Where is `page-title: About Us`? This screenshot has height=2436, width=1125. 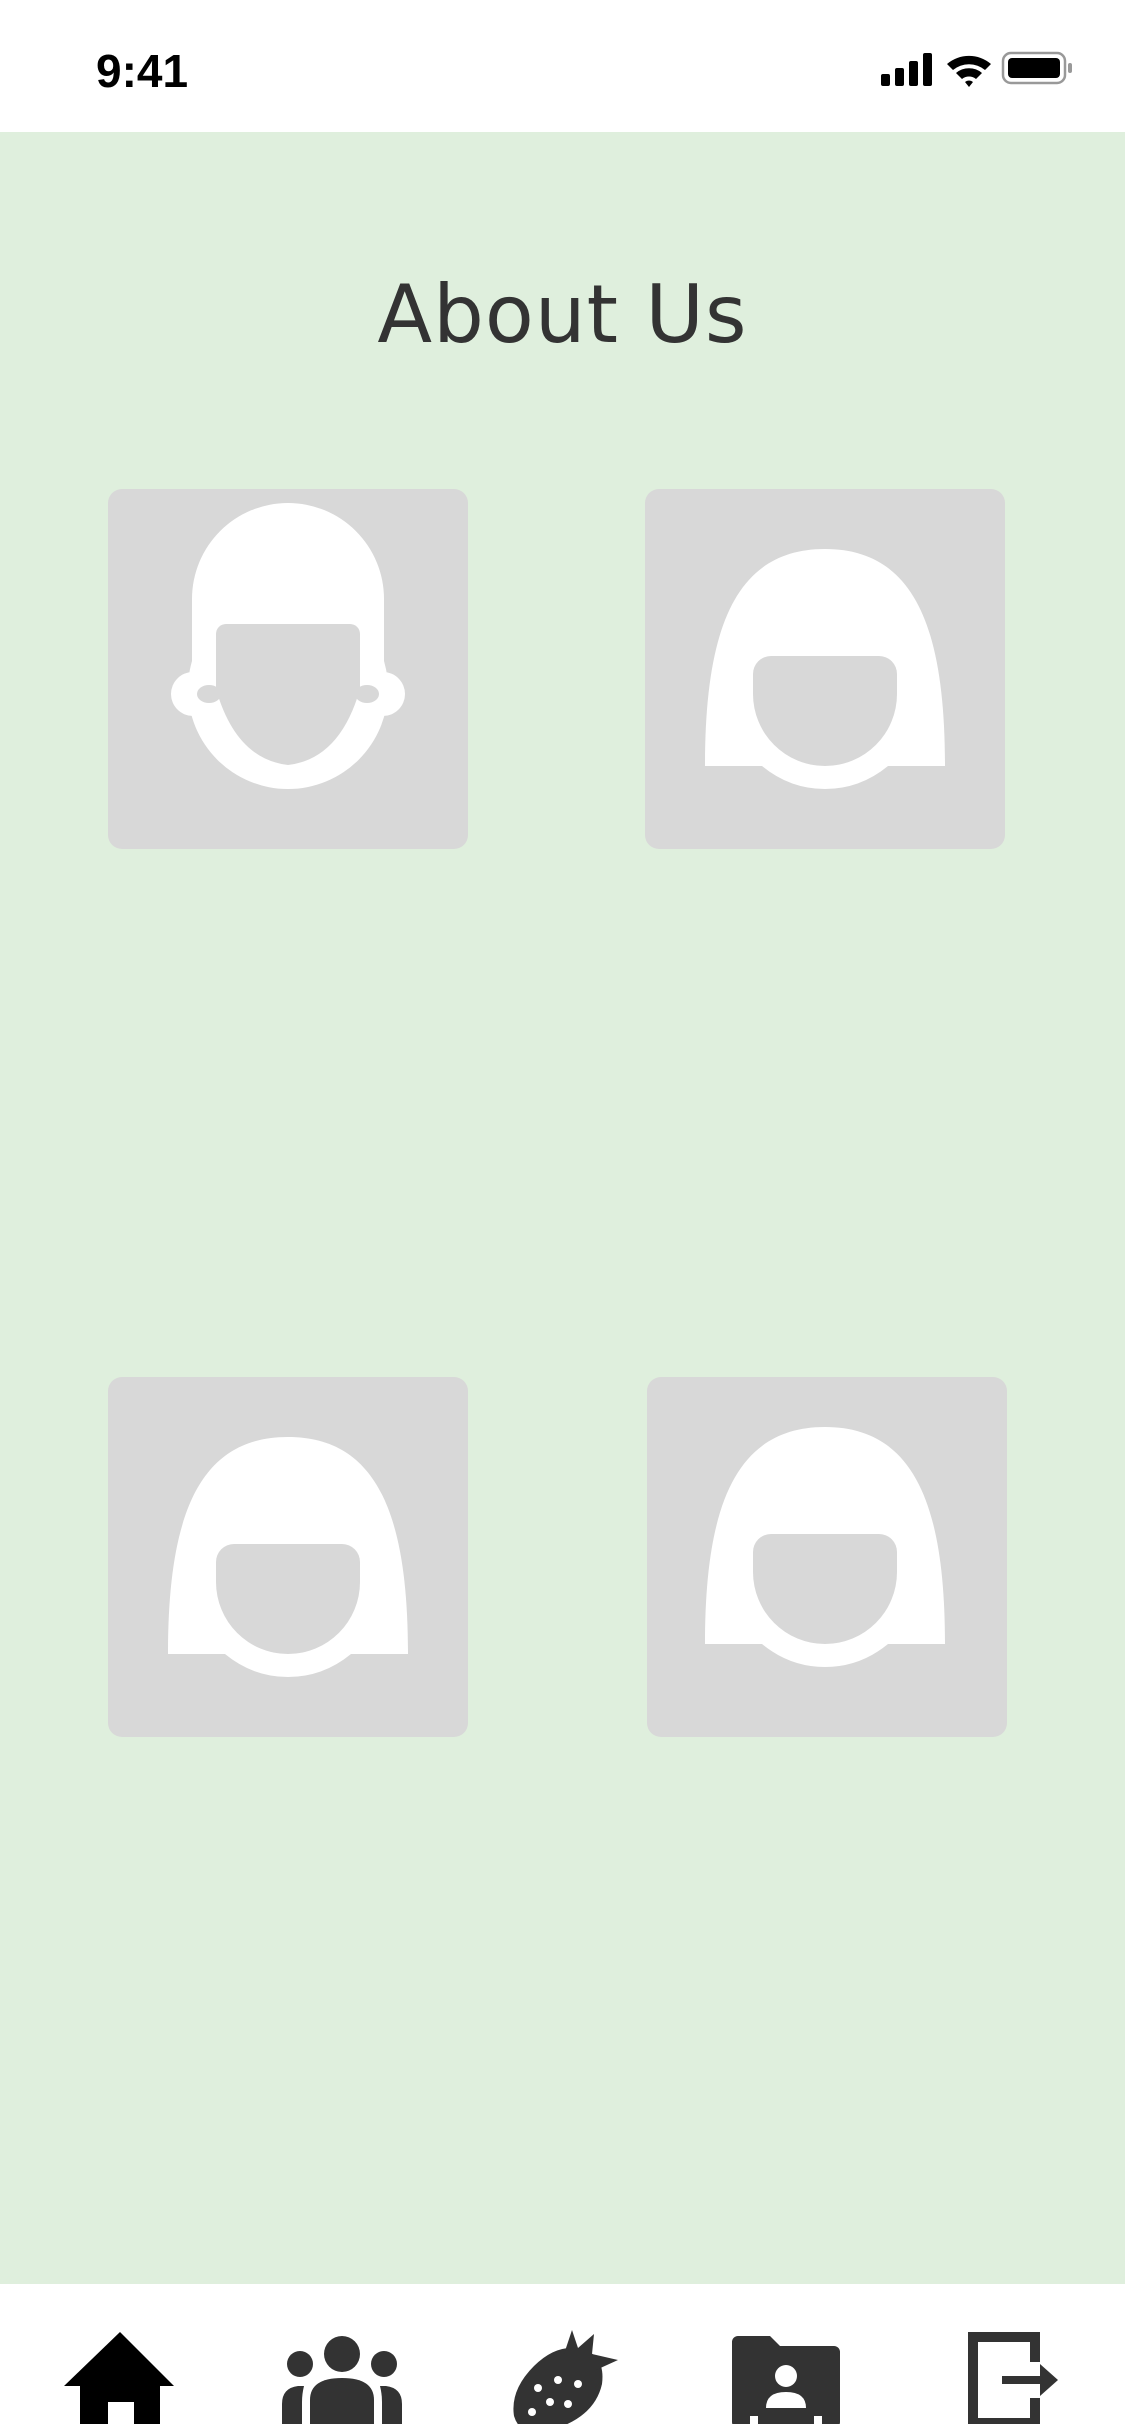 page-title: About Us is located at coordinates (562, 314).